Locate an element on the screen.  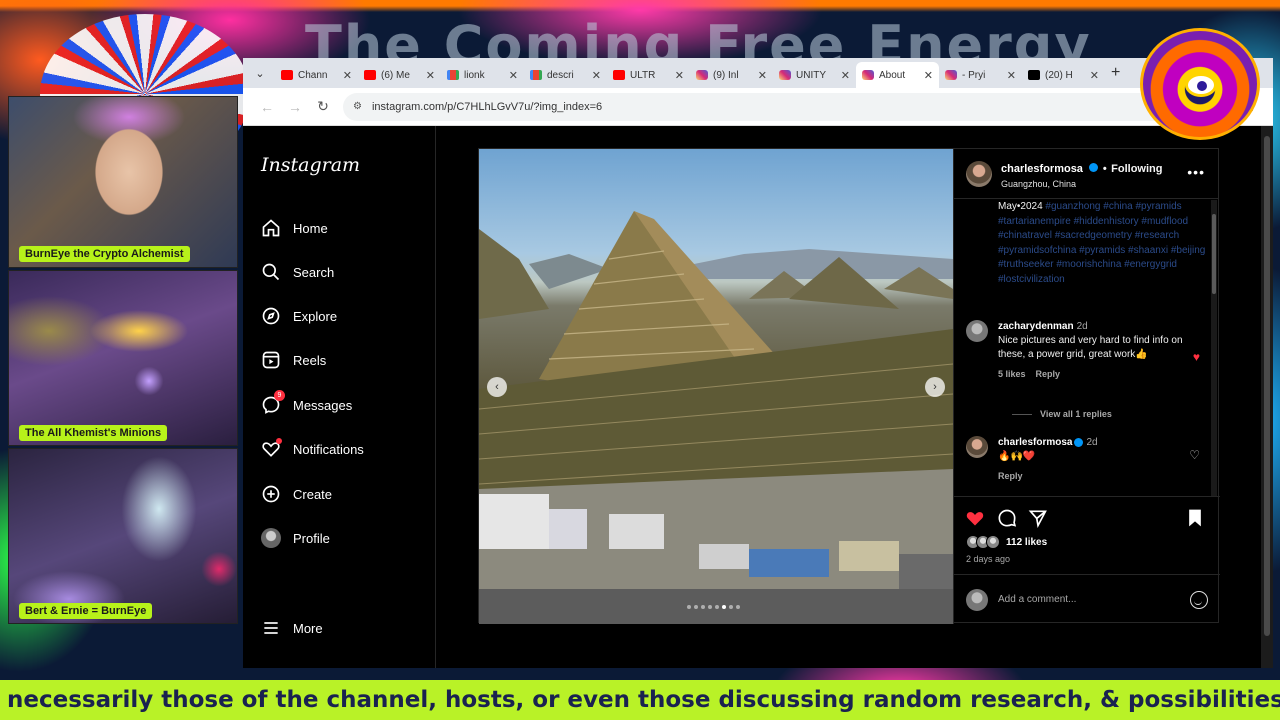
sidebar-item-home: Home is located at coordinates (294, 228).